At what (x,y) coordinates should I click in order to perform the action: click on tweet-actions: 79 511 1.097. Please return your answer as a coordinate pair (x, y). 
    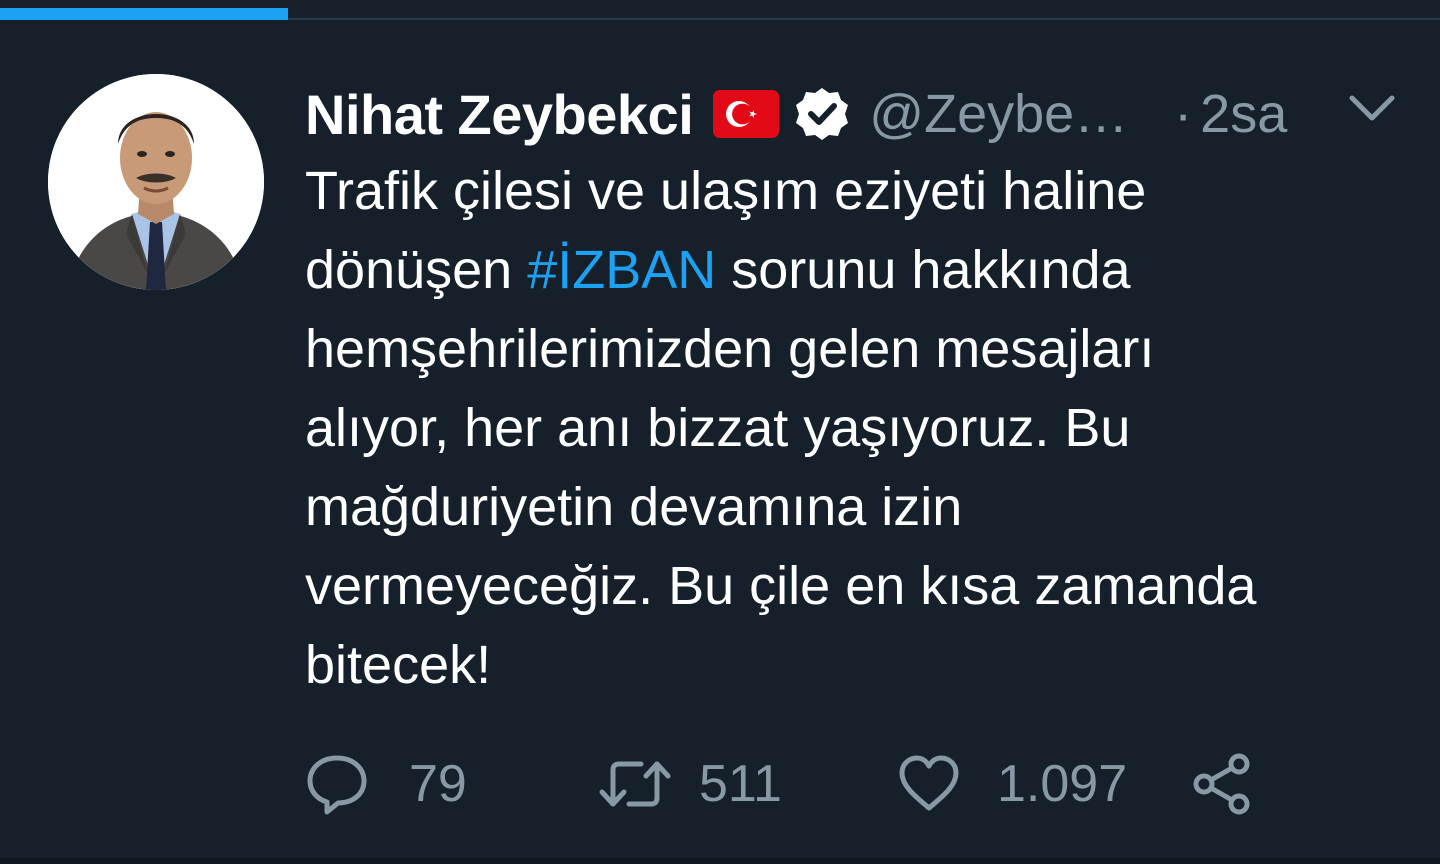
    Looking at the image, I should click on (805, 784).